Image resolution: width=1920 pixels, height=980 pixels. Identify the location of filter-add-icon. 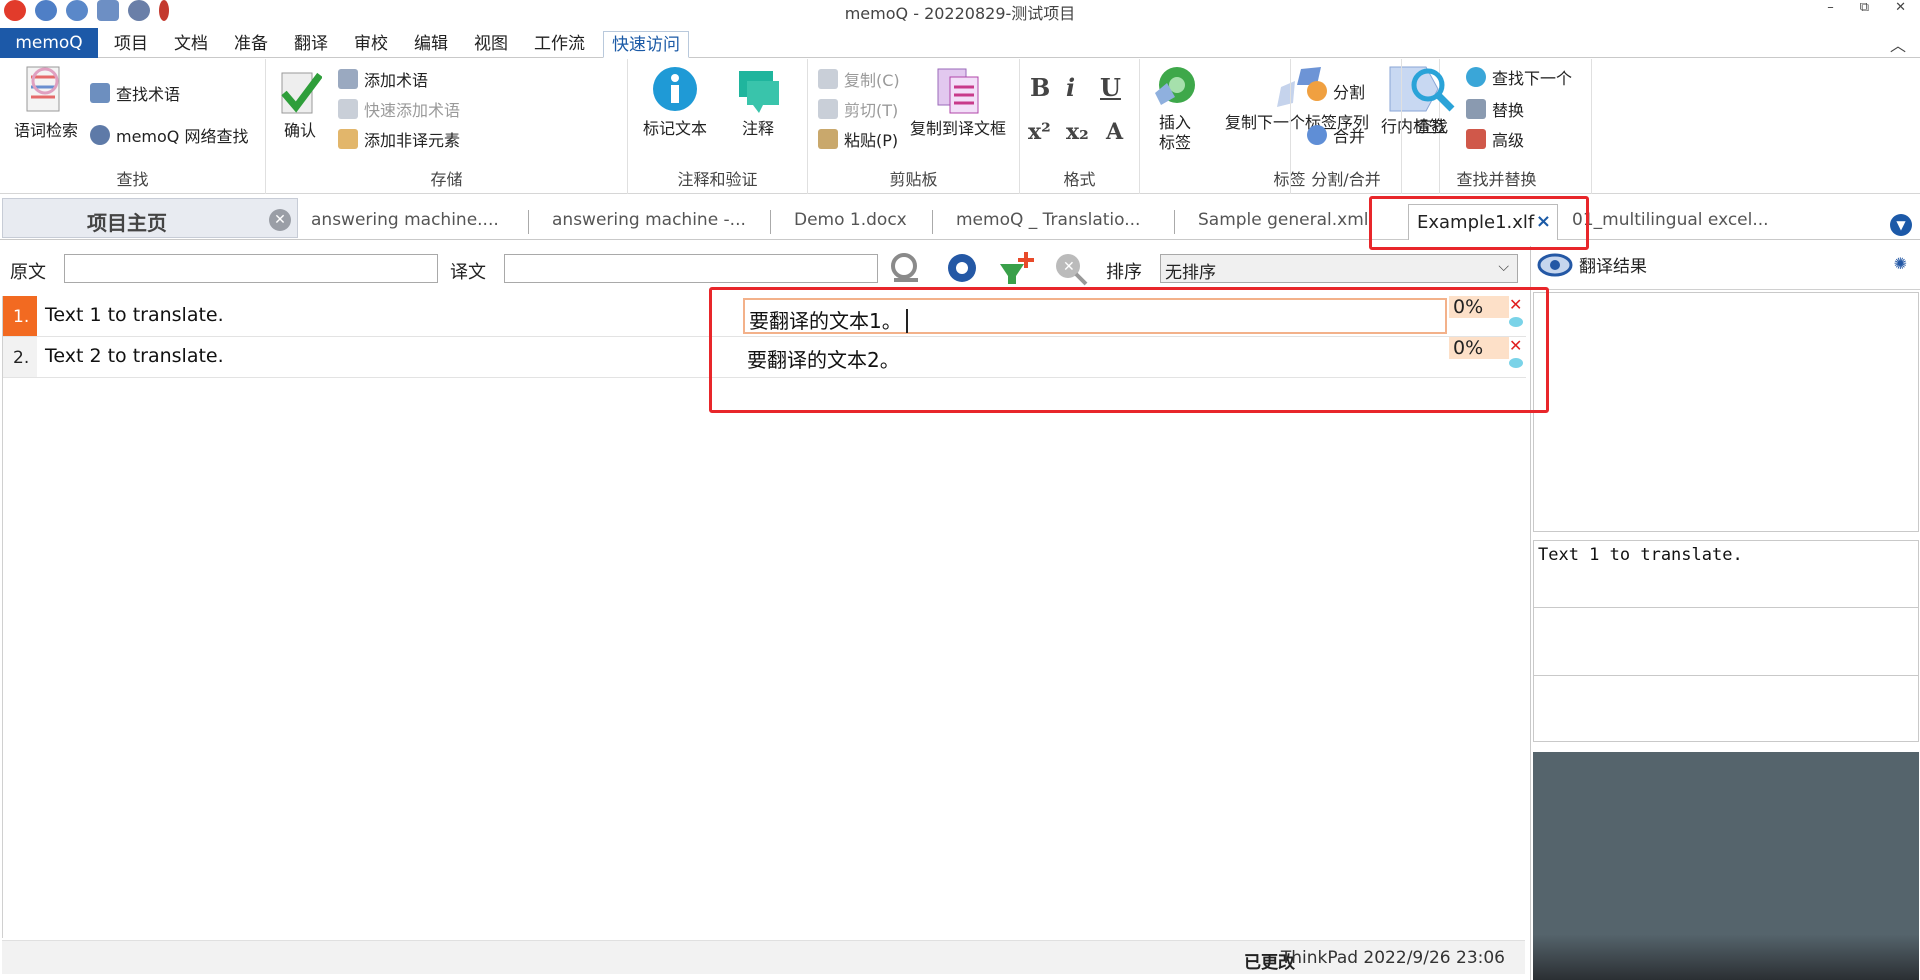
(1016, 268).